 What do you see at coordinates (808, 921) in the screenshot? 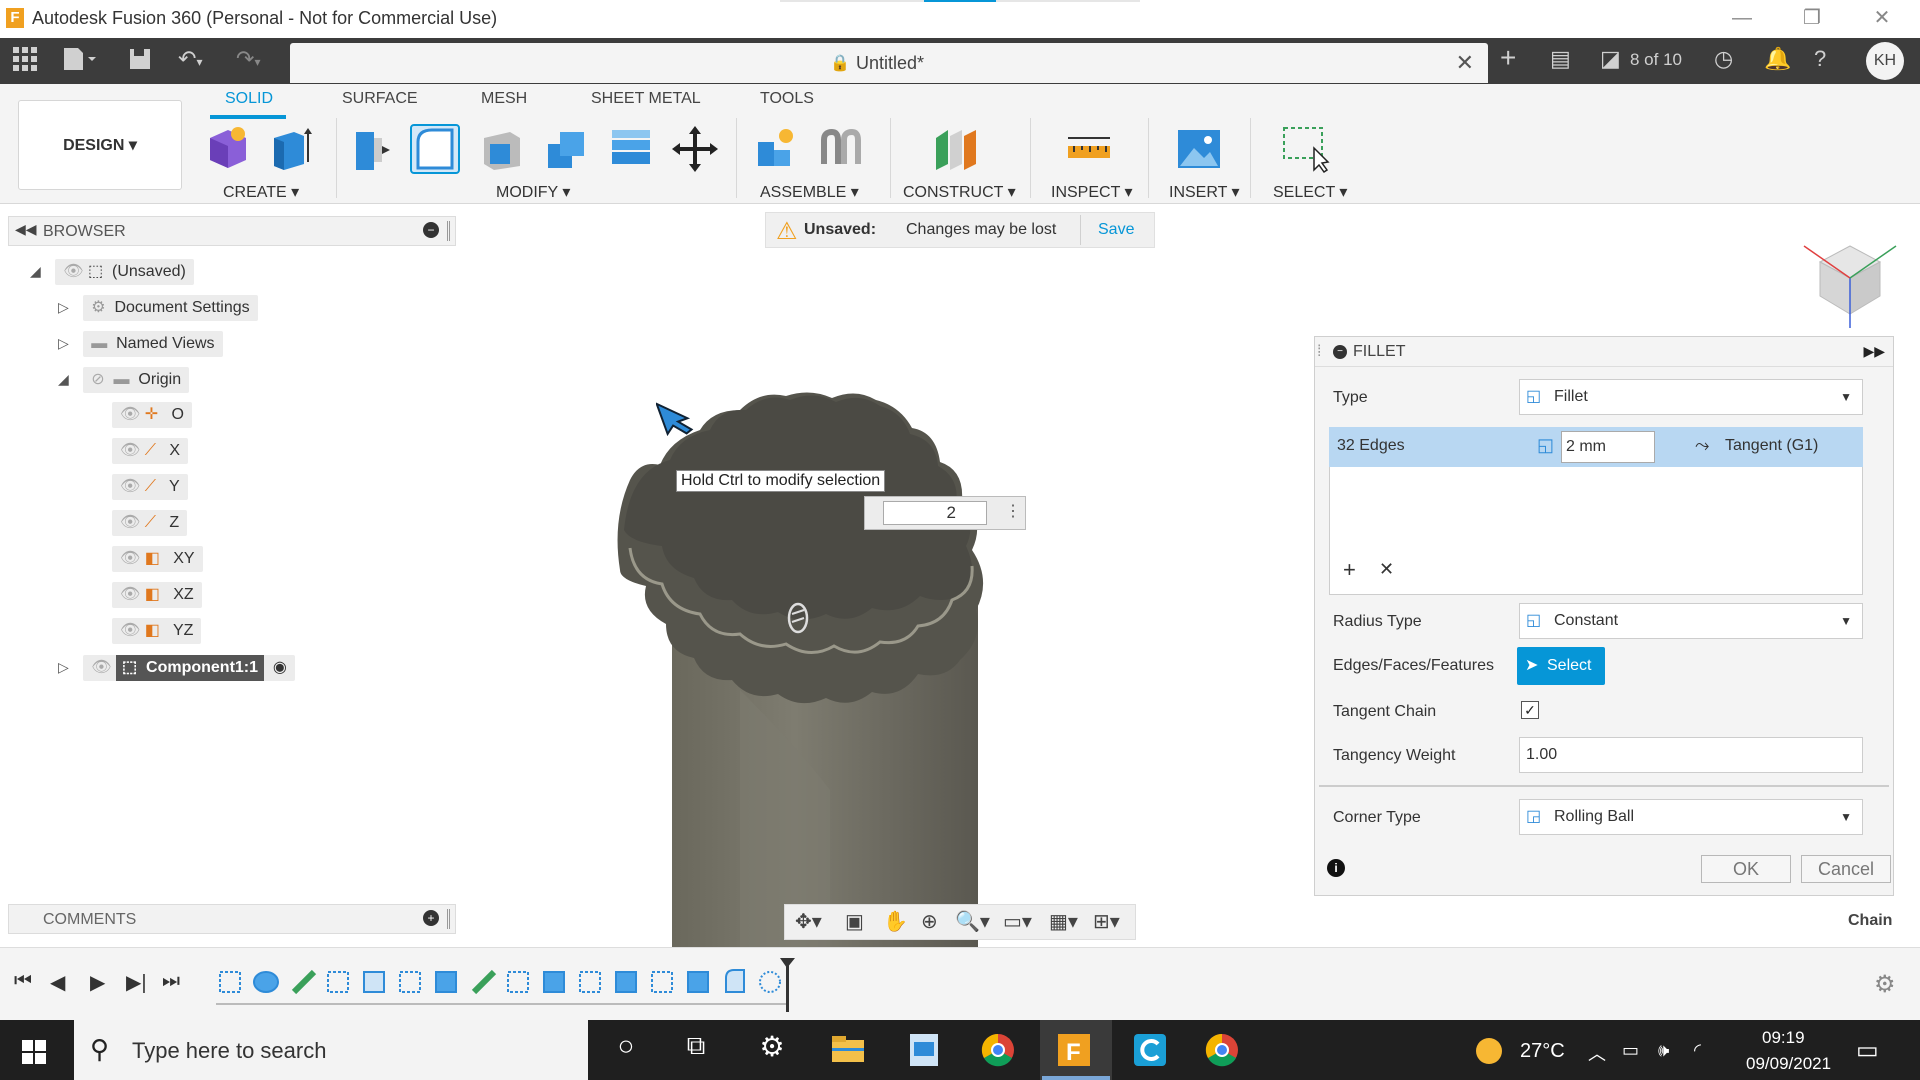
I see `orbit-icon: ✥▾` at bounding box center [808, 921].